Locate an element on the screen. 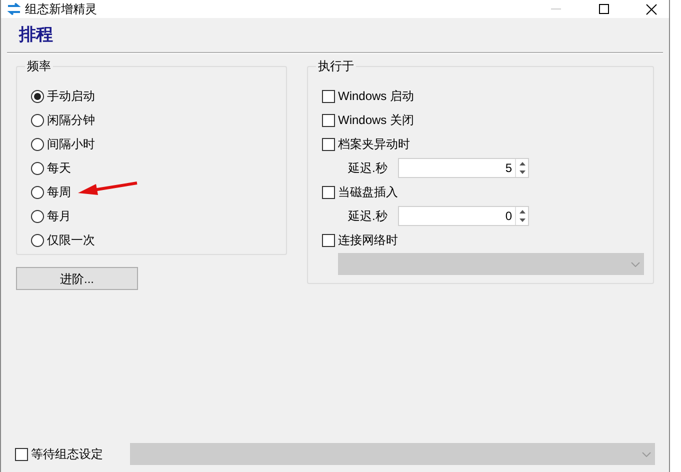 This screenshot has height=472, width=681. page-heading: 排程 is located at coordinates (36, 35).